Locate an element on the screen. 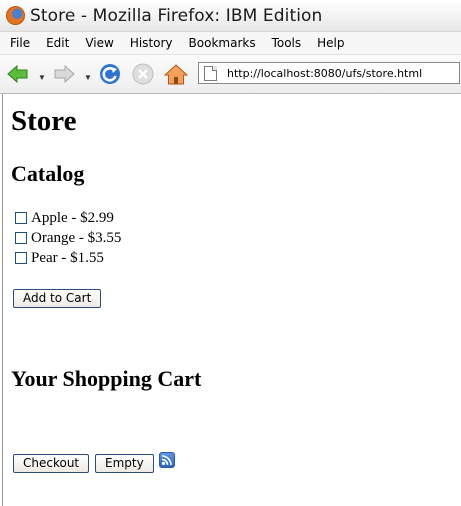 The height and width of the screenshot is (506, 461). forward-dropdown-icon: ▼ is located at coordinates (88, 77).